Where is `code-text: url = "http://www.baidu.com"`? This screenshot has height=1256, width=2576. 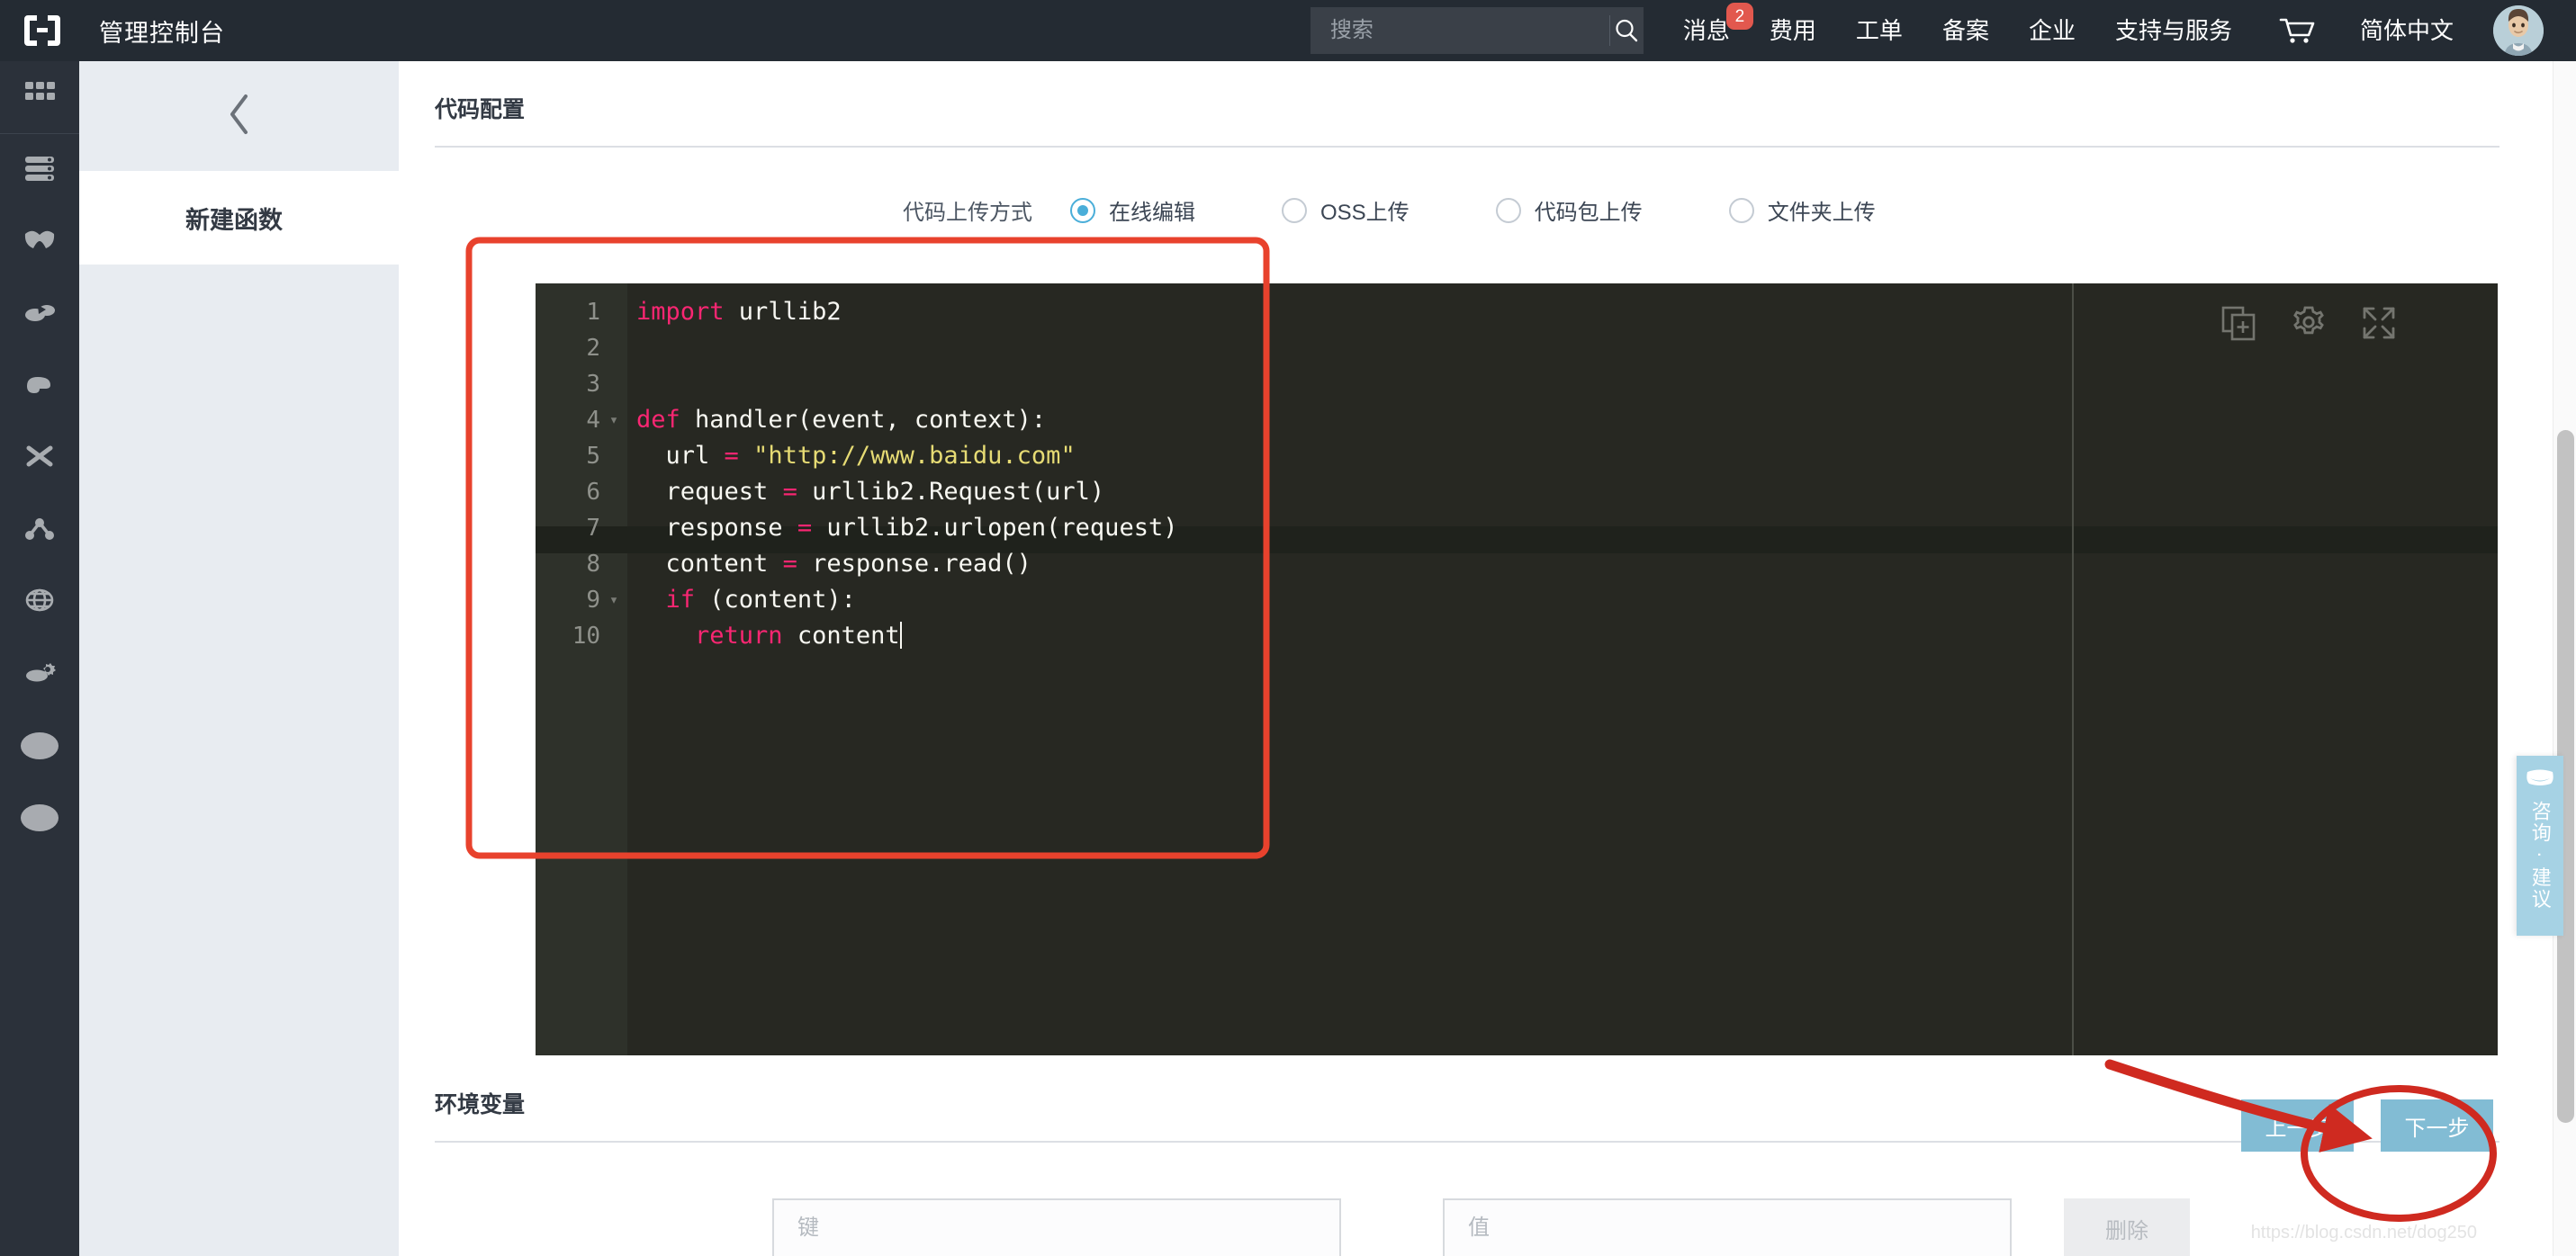
code-text: url = "http://www.baidu.com" is located at coordinates (856, 456).